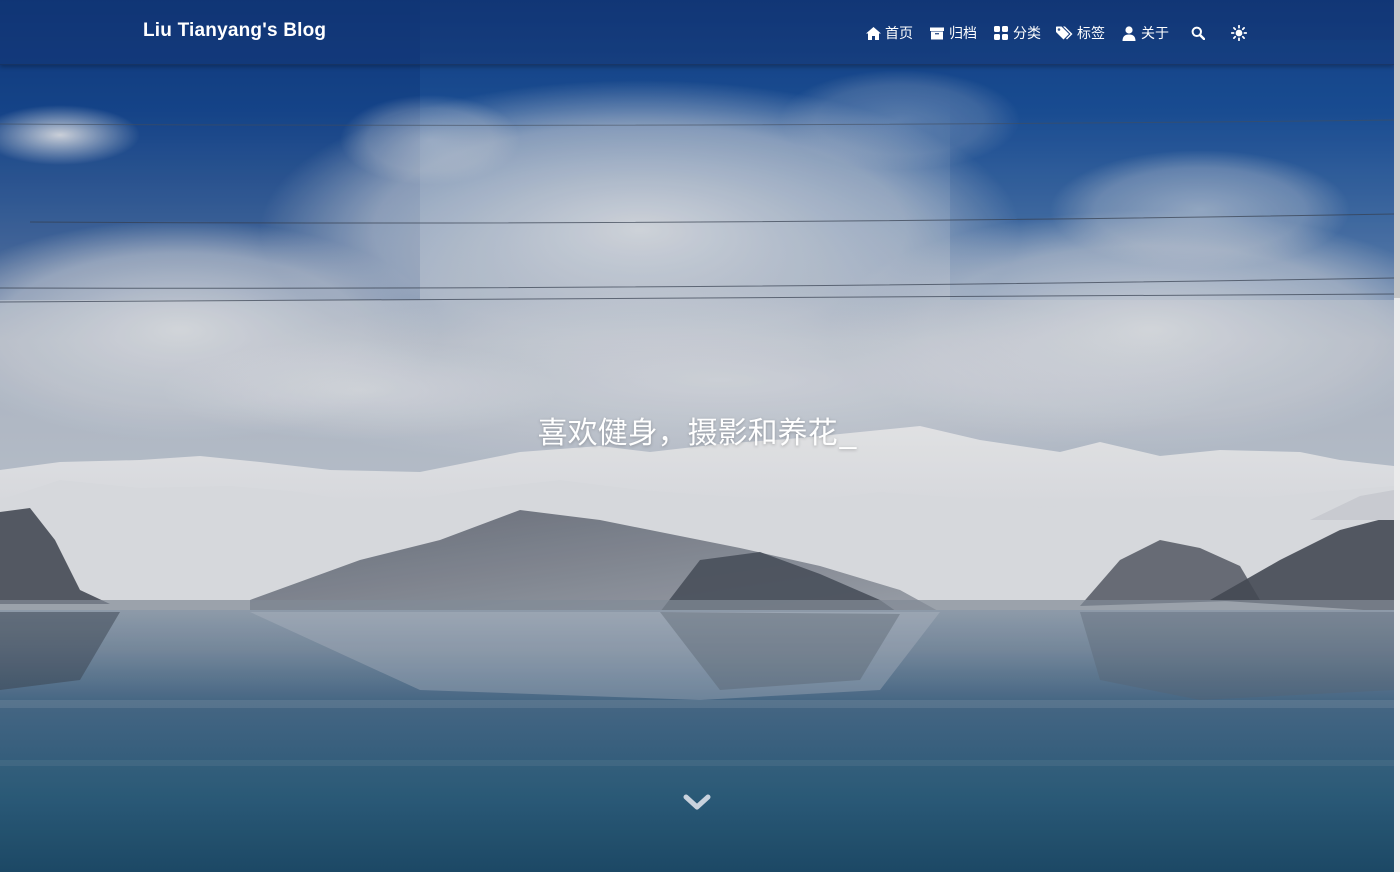 This screenshot has height=872, width=1400. I want to click on banner-slogan: 喜欢健身，摄影和养花_, so click(697, 434).